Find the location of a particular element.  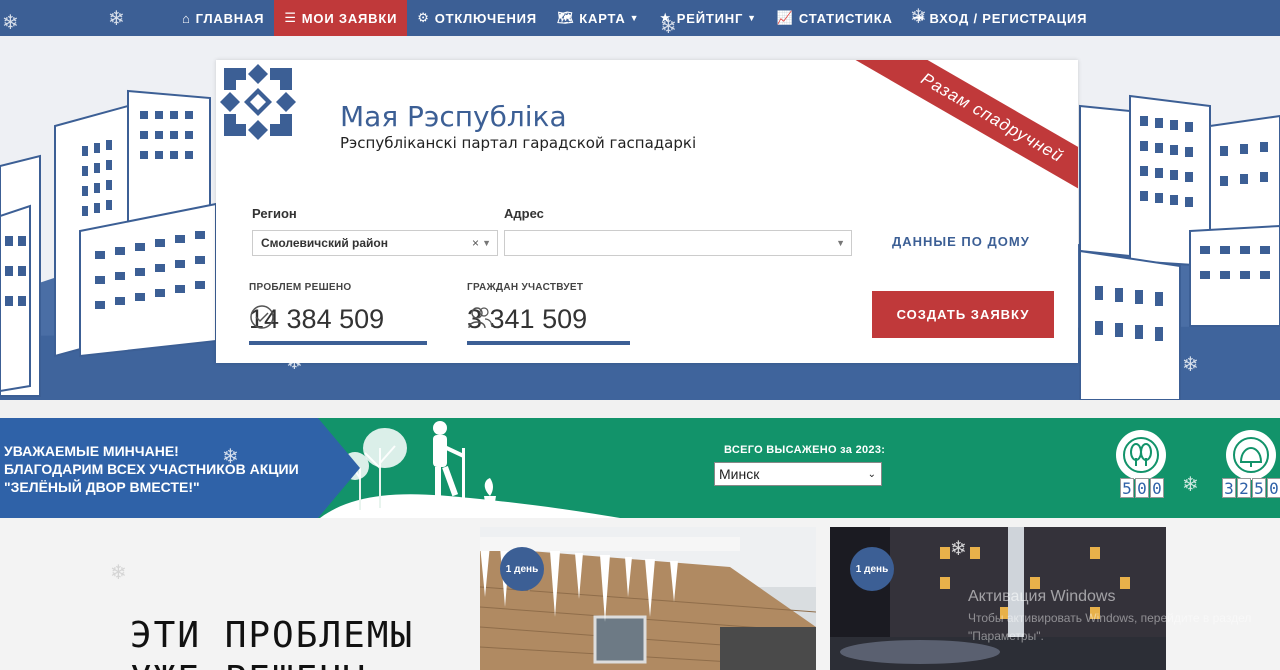

citizens-underline is located at coordinates (548, 343).